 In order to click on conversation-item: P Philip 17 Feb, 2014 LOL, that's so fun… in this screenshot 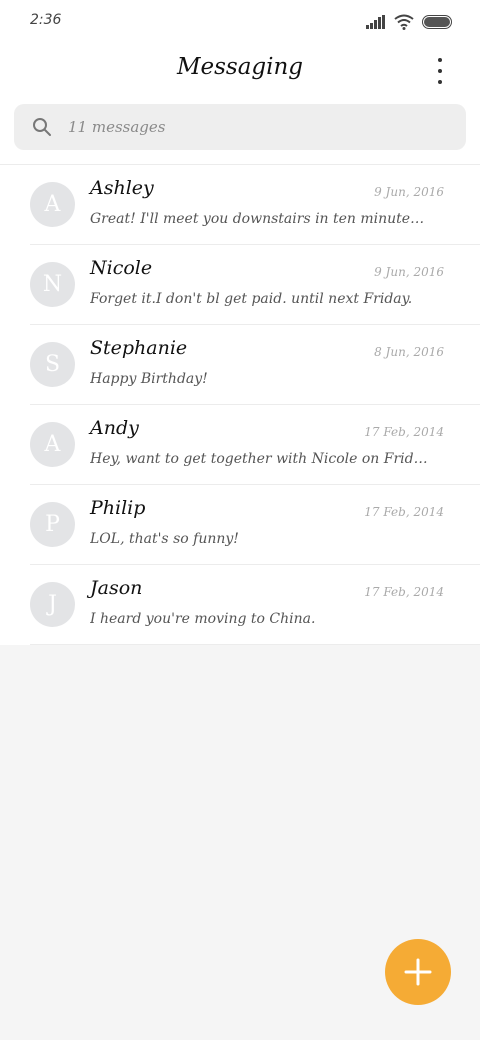, I will do `click(255, 525)`.